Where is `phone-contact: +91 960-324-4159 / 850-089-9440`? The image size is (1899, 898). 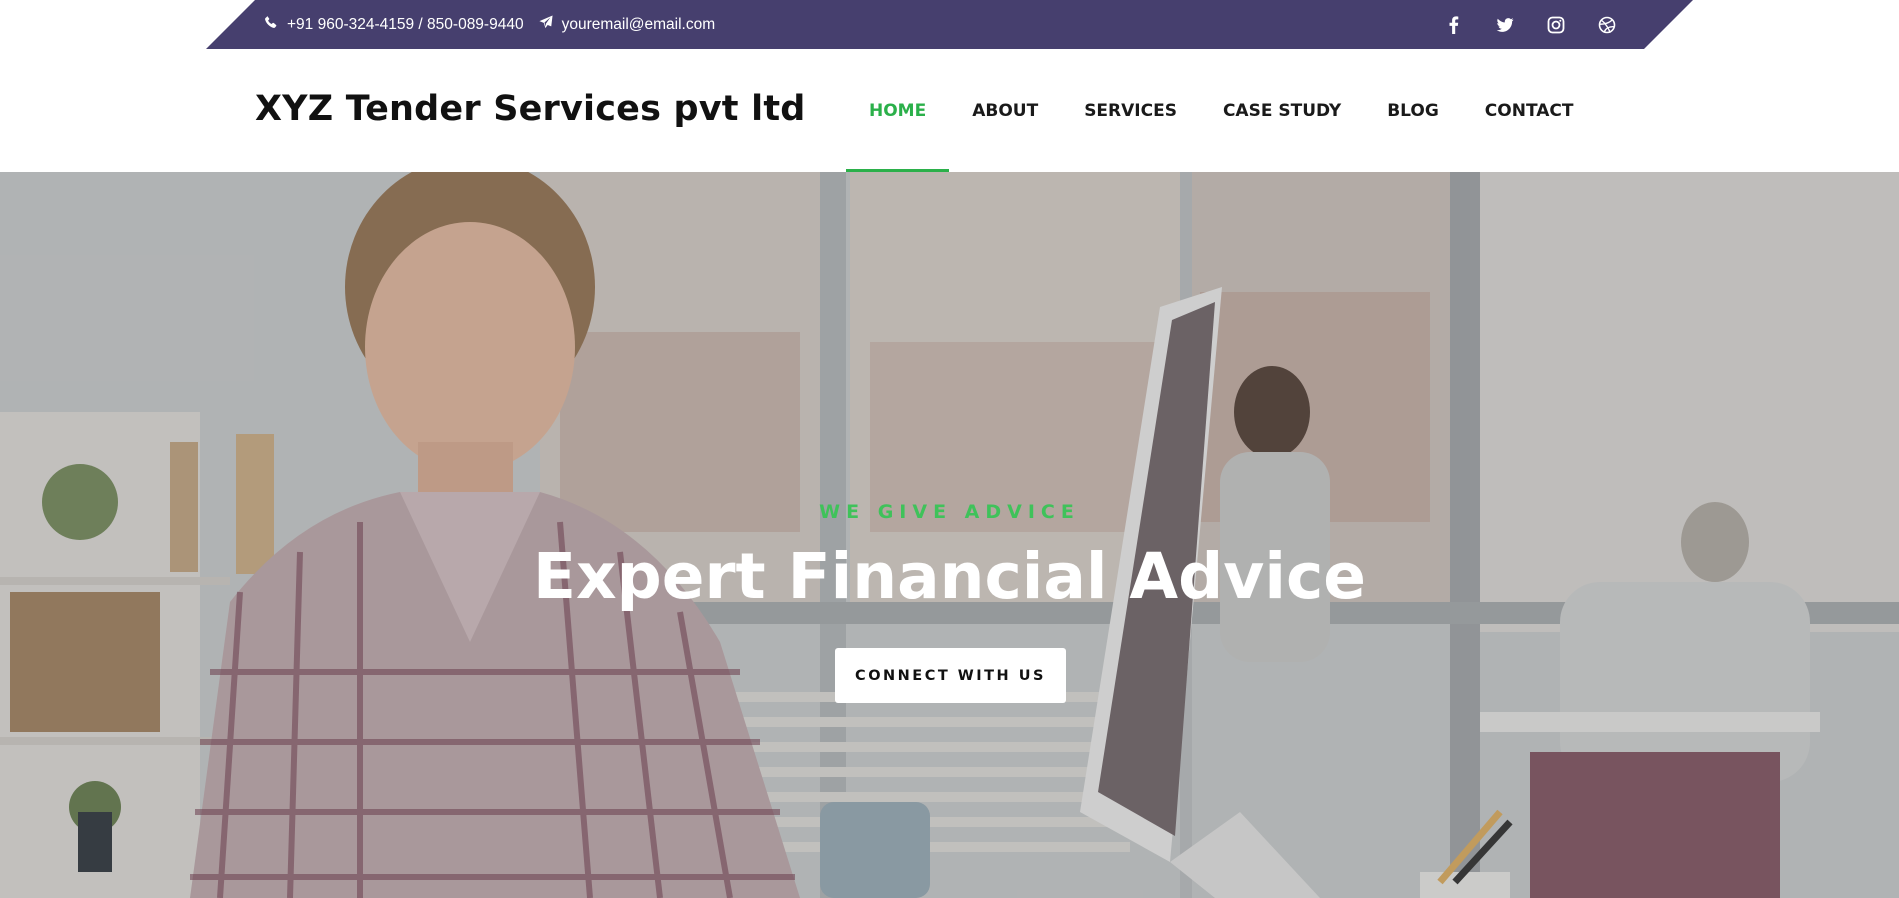 phone-contact: +91 960-324-4159 / 850-089-9440 is located at coordinates (394, 24).